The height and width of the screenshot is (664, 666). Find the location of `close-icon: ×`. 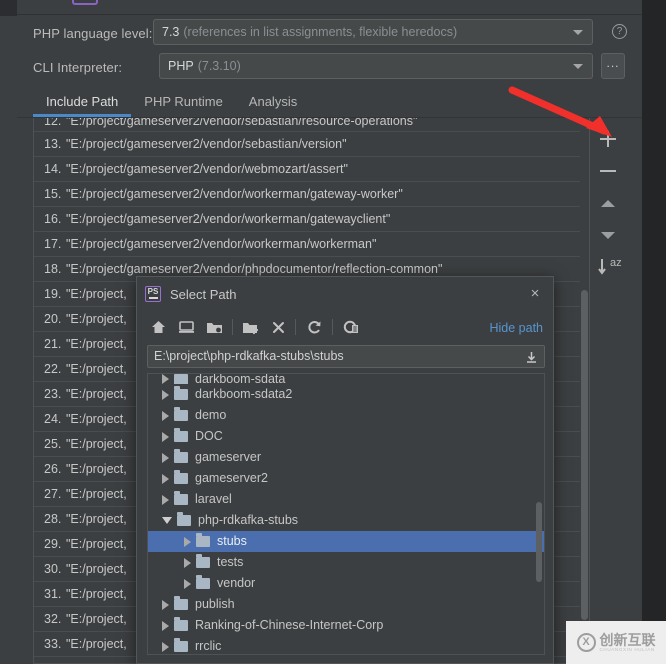

close-icon: × is located at coordinates (535, 294).